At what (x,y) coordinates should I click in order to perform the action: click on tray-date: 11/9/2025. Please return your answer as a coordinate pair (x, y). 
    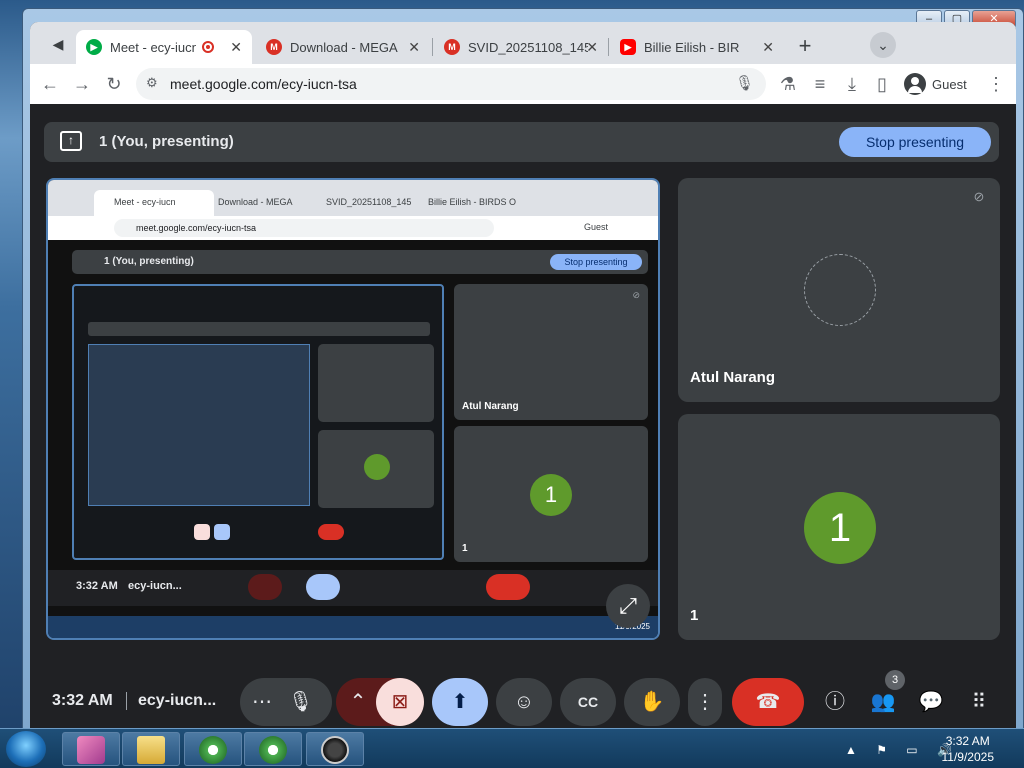
    Looking at the image, I should click on (968, 757).